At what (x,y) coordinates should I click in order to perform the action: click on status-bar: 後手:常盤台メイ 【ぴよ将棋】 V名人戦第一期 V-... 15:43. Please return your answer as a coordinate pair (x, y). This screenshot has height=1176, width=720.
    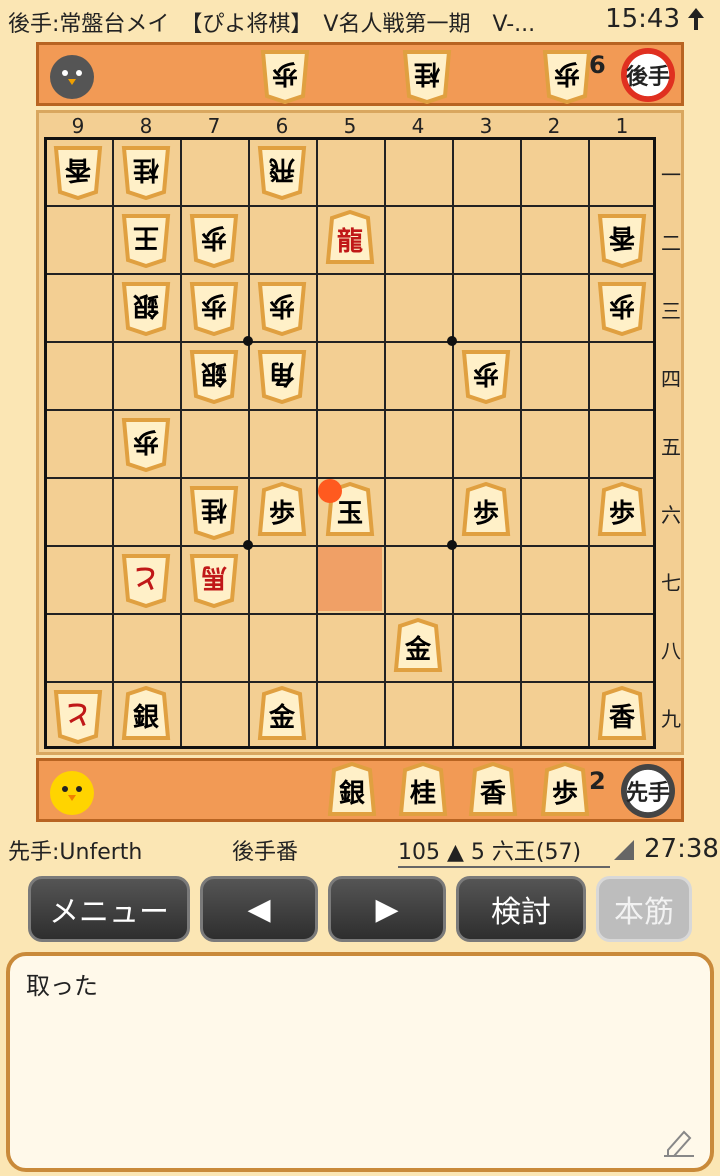
    Looking at the image, I should click on (360, 20).